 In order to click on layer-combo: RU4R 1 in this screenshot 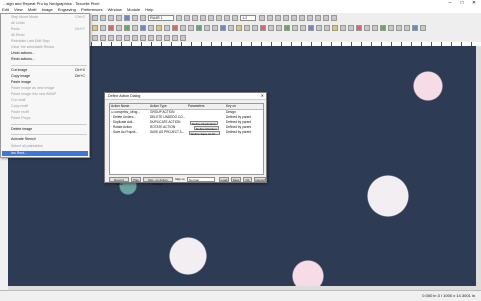, I will do `click(161, 18)`.